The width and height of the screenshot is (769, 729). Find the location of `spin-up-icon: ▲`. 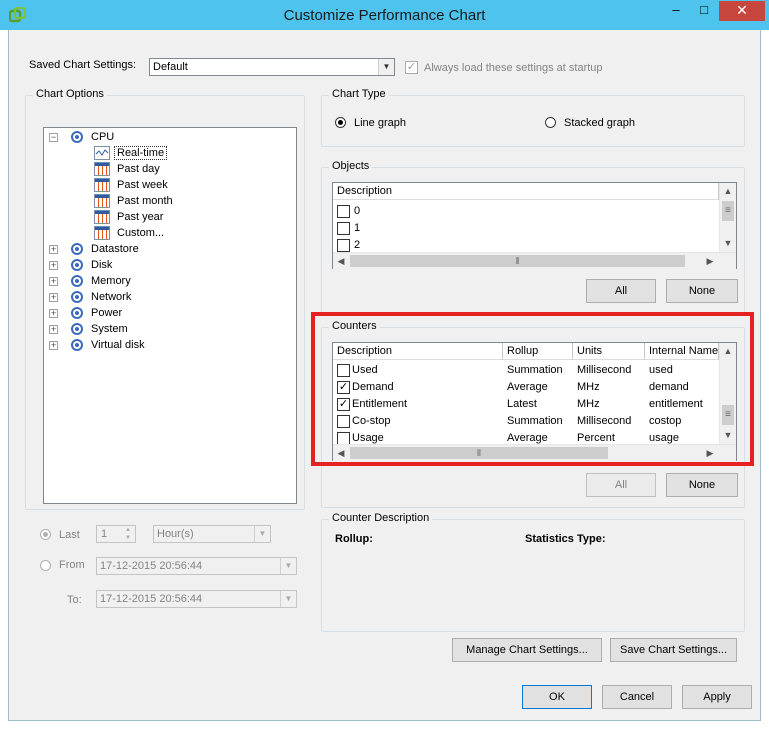

spin-up-icon: ▲ is located at coordinates (128, 530).